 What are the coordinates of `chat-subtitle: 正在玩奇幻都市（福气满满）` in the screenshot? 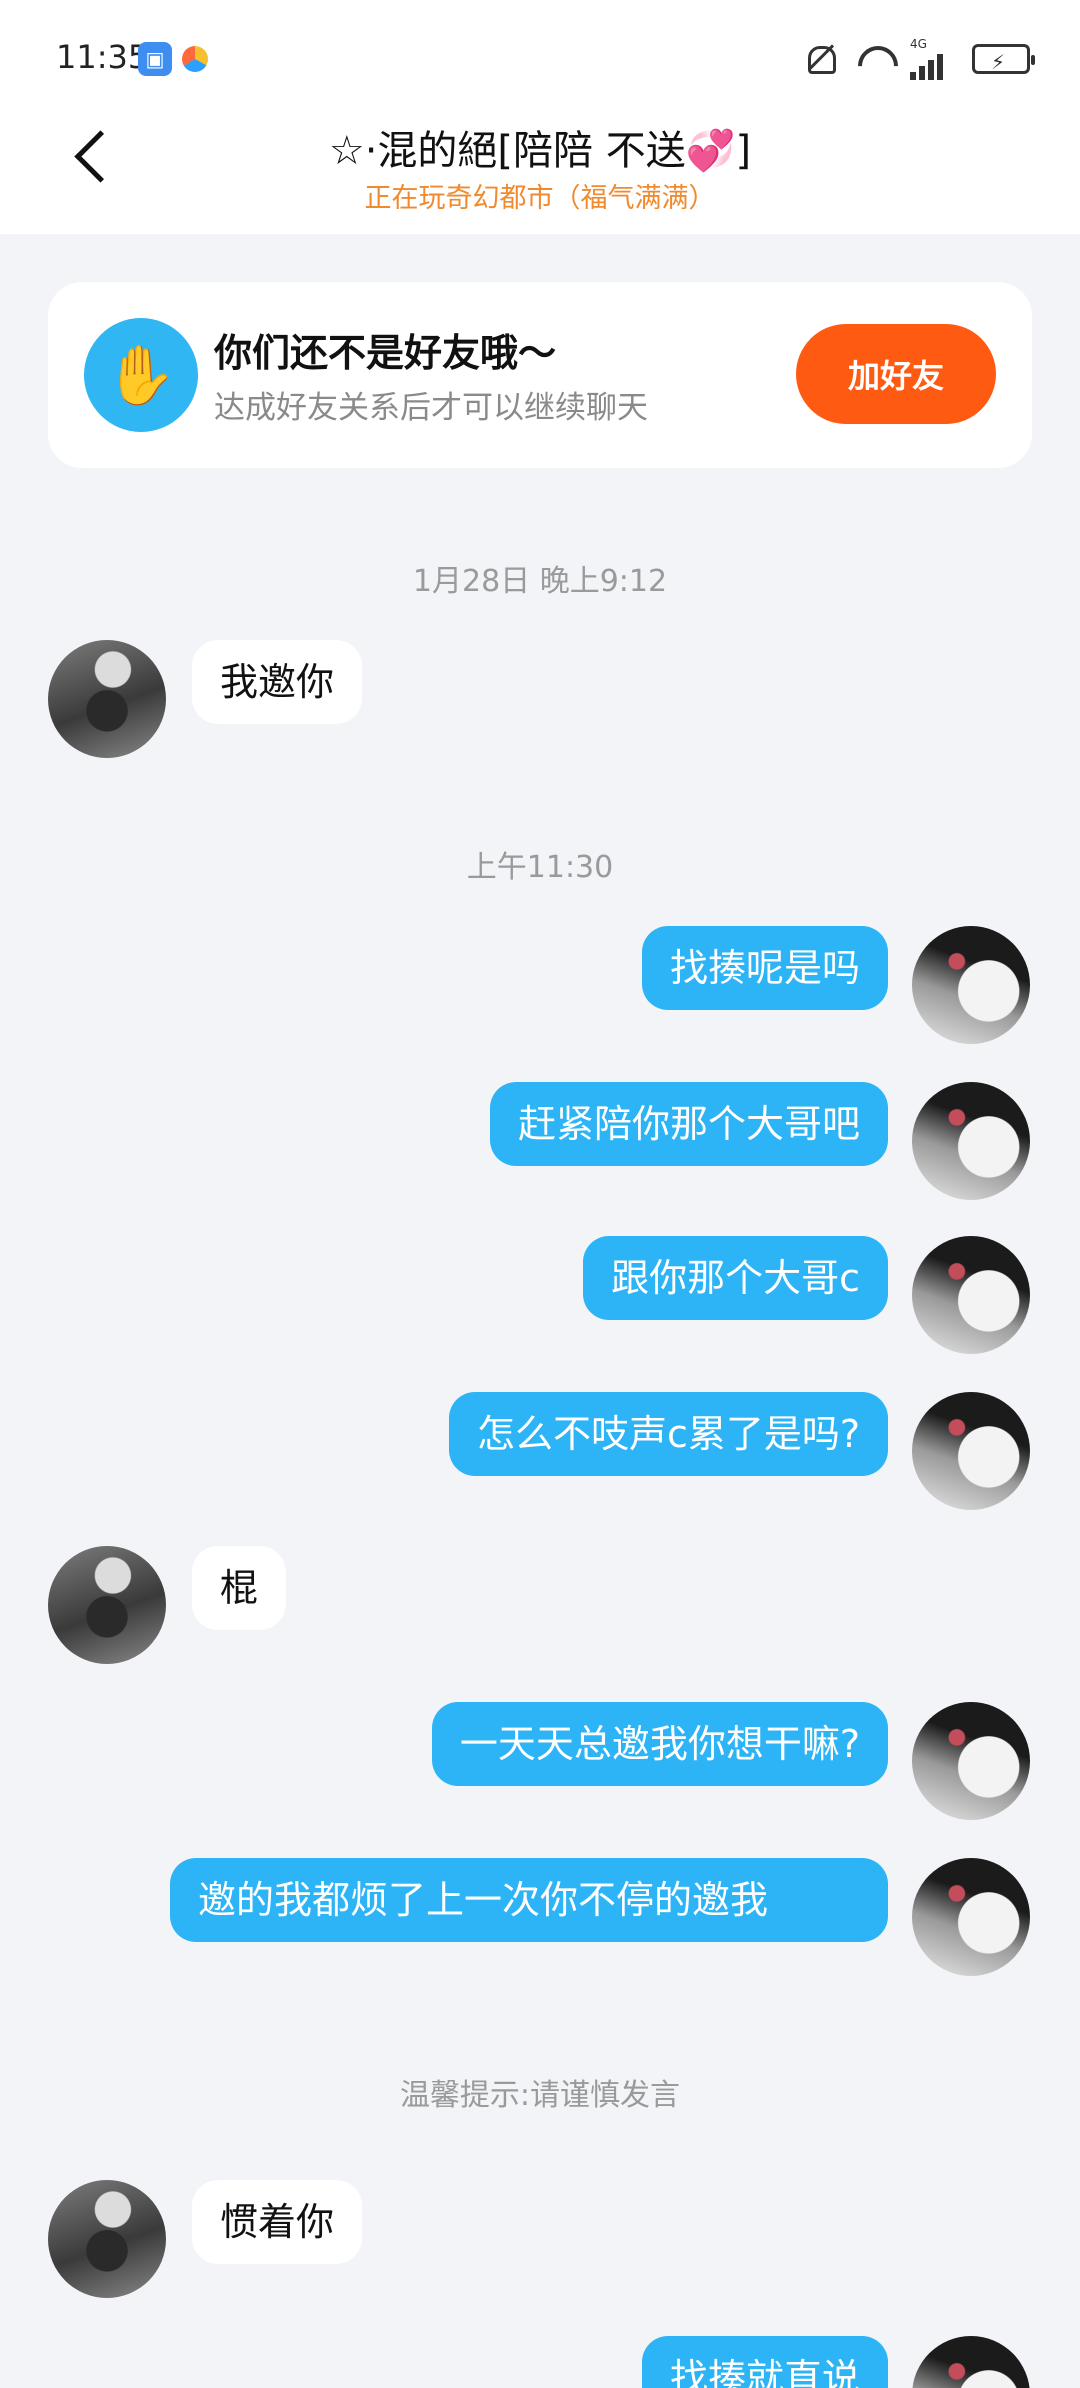 It's located at (540, 195).